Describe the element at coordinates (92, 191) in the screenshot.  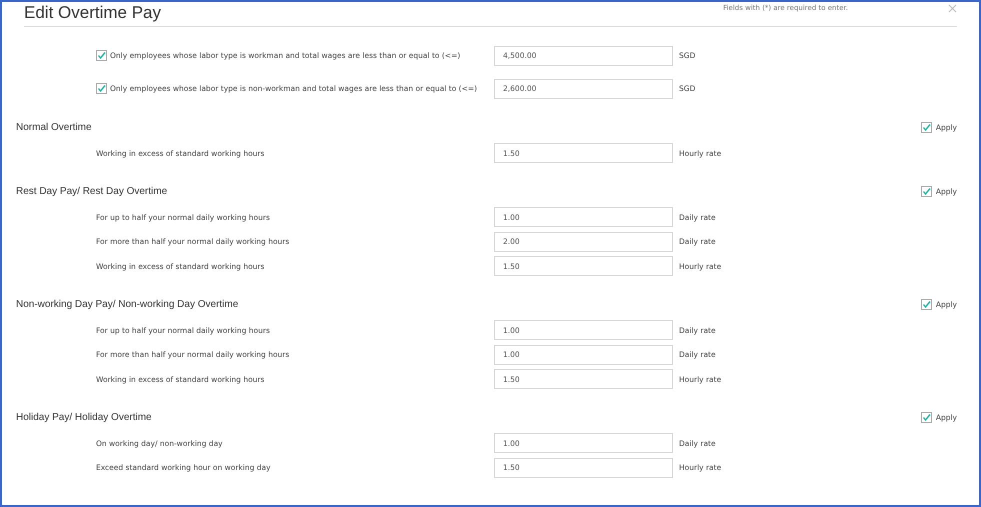
I see `section-title: Rest Day Pay/ Rest Day Overtime` at that location.